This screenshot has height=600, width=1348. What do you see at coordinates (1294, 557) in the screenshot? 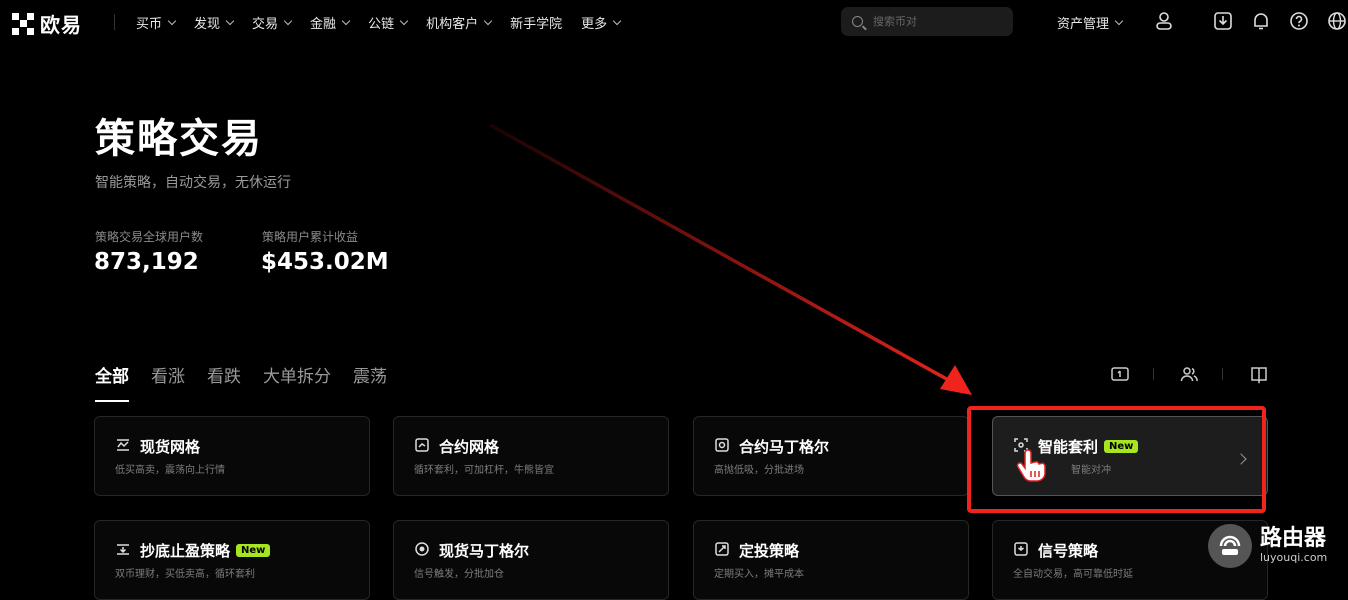
I see `watermark-url: luyouqi.com` at bounding box center [1294, 557].